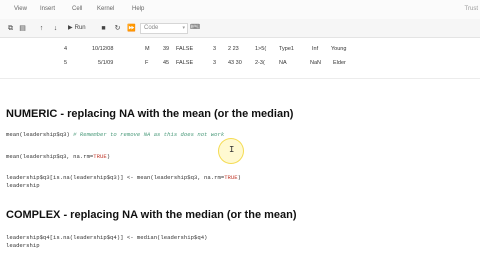 This screenshot has width=480, height=270. Describe the element at coordinates (38, 134) in the screenshot. I see `code-text: mean(leadership$q3)` at that location.